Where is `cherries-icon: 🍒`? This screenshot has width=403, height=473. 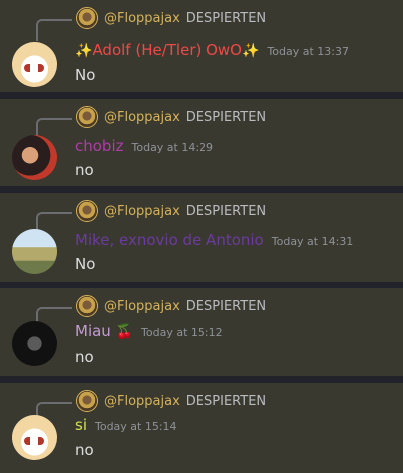 cherries-icon: 🍒 is located at coordinates (124, 332).